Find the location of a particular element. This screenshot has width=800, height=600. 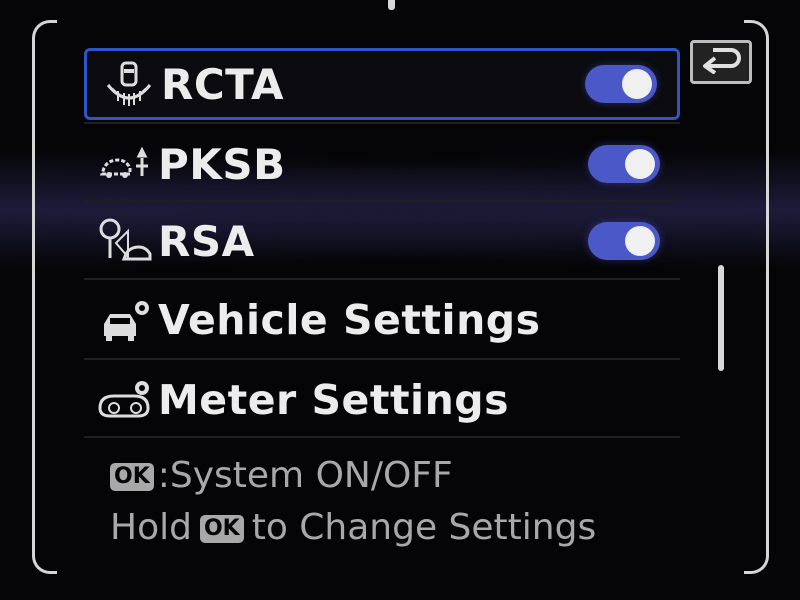

hint-text: to Change Settings is located at coordinates (424, 527).